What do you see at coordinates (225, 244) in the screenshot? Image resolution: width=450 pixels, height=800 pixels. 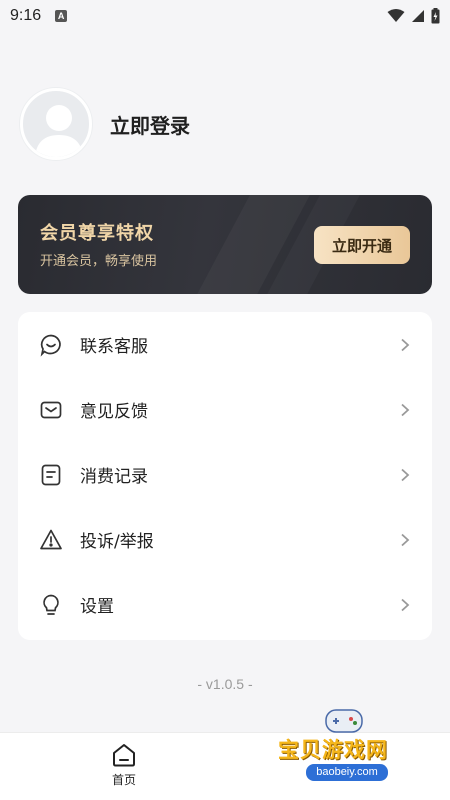 I see `vip-card: 会员尊享特权 开通会员，畅享使用 立即开通` at bounding box center [225, 244].